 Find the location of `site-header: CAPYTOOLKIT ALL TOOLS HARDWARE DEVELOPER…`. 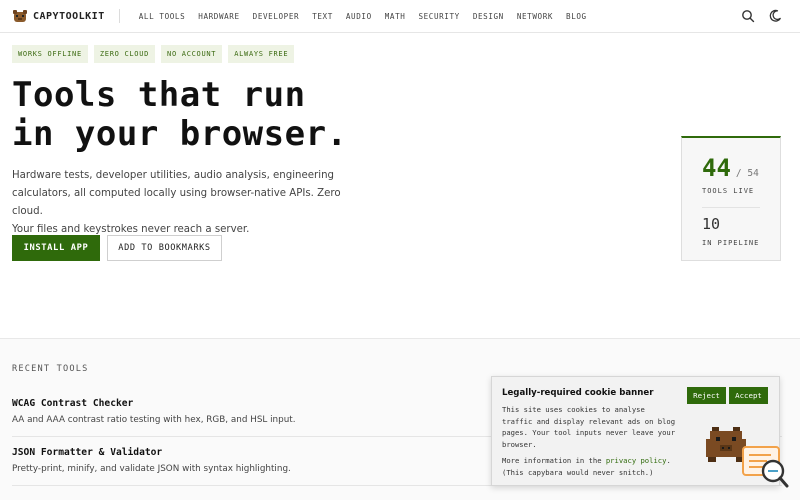

site-header: CAPYTOOLKIT ALL TOOLS HARDWARE DEVELOPER… is located at coordinates (400, 16).